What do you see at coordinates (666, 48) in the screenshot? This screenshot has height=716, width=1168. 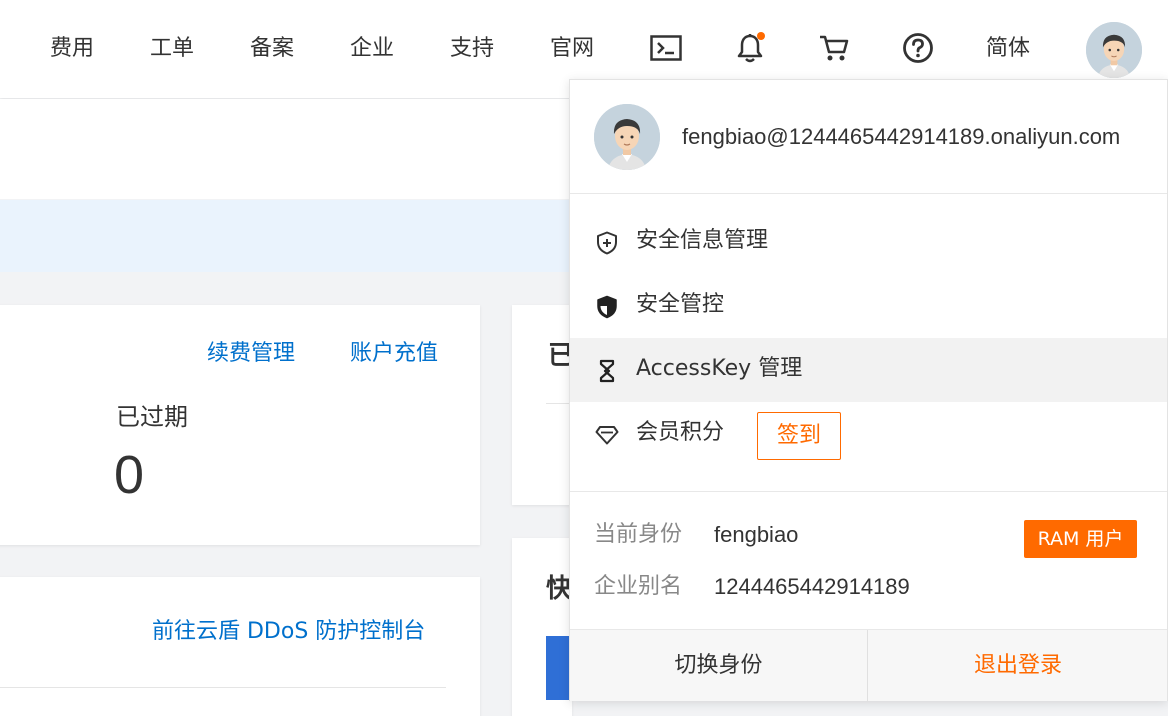 I see `terminal-icon` at bounding box center [666, 48].